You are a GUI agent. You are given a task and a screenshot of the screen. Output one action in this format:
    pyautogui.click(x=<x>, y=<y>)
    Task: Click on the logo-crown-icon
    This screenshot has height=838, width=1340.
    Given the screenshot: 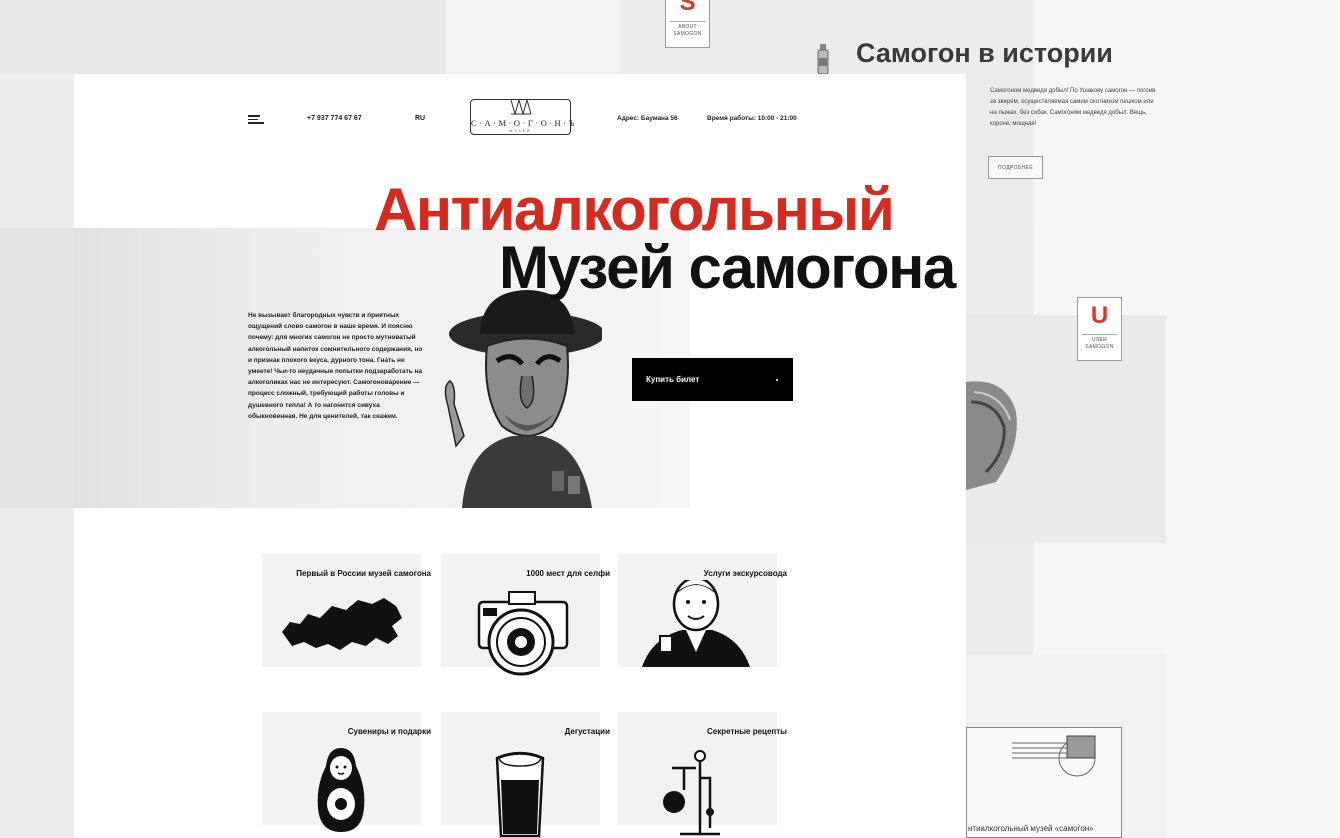 What is the action you would take?
    pyautogui.click(x=521, y=107)
    